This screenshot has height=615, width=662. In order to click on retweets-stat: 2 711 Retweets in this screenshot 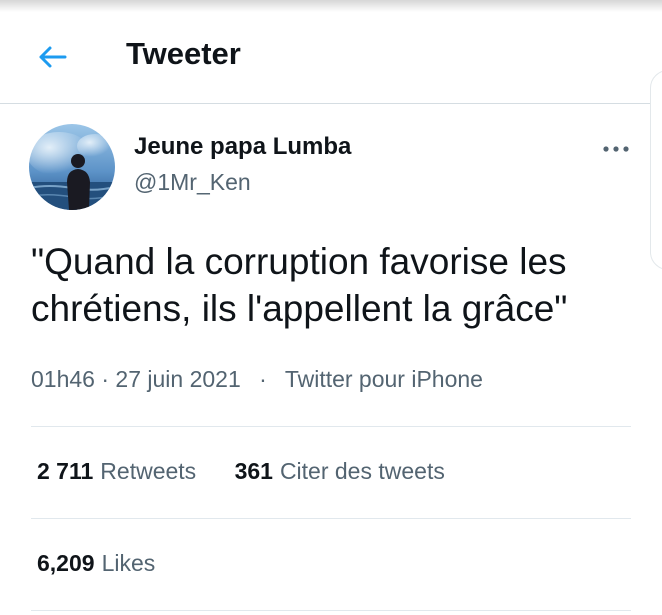, I will do `click(116, 471)`.